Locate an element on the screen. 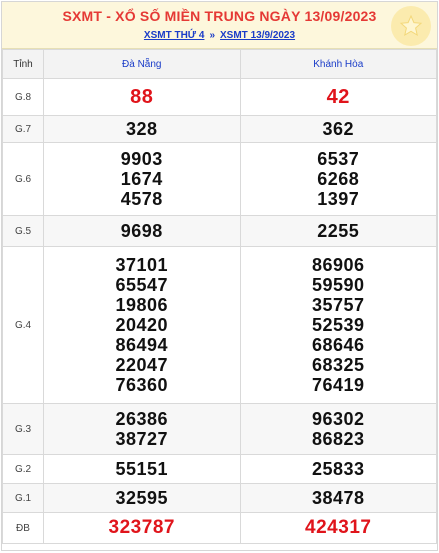 Image resolution: width=439 pixels, height=553 pixels. column-header-khanh-hoa: Khánh Hòa is located at coordinates (338, 64).